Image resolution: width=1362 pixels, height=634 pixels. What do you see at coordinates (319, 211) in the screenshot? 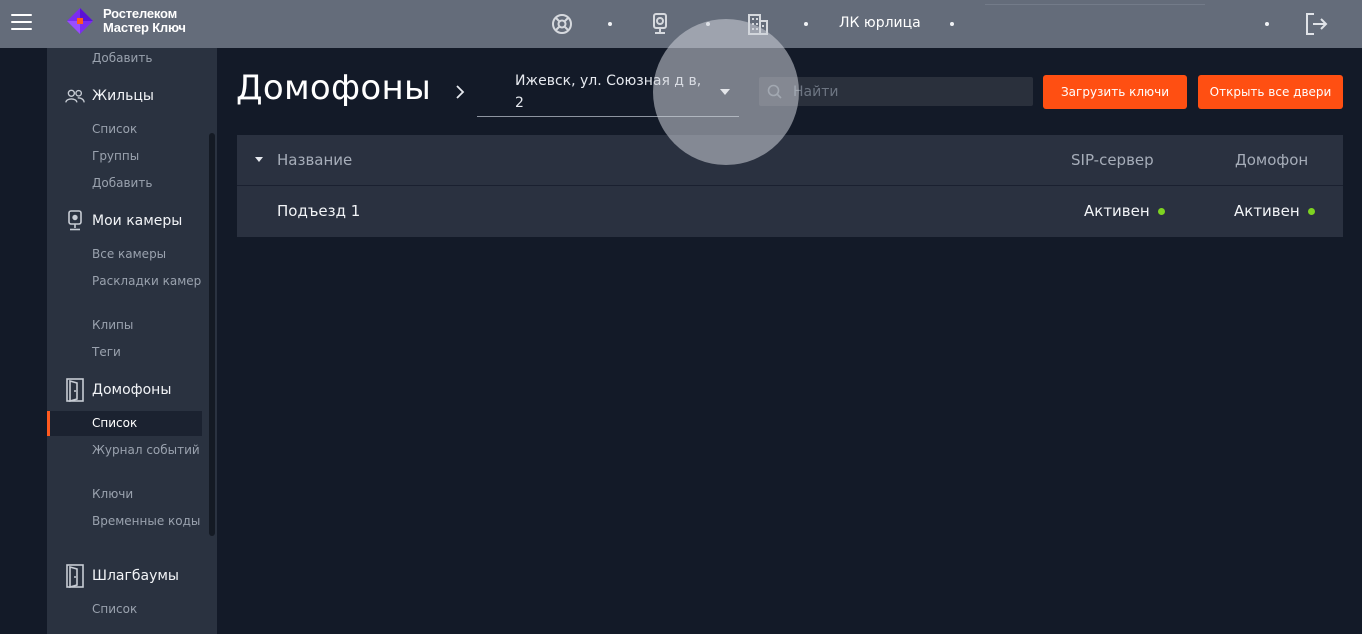
I see `row-name: Подъезд 1` at bounding box center [319, 211].